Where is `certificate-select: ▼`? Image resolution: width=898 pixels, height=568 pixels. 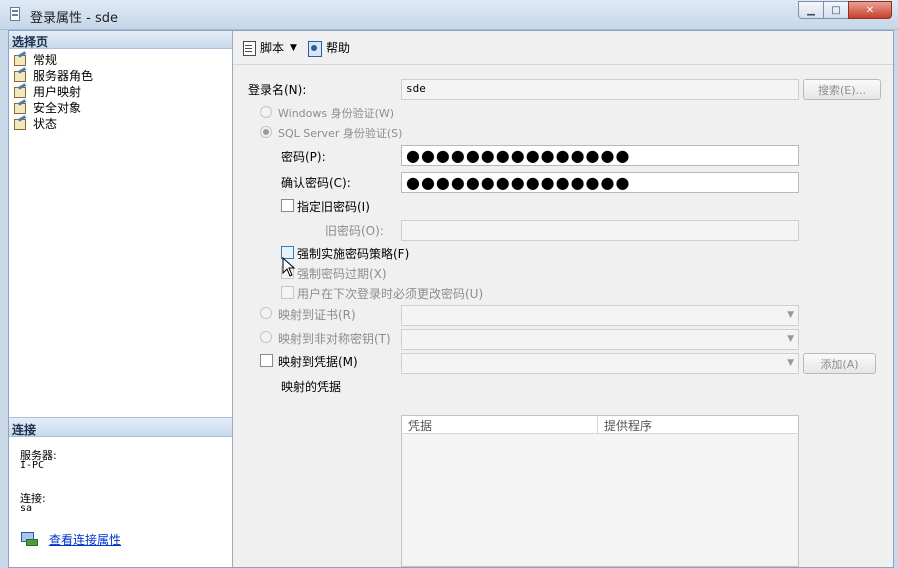
certificate-select: ▼ is located at coordinates (600, 315).